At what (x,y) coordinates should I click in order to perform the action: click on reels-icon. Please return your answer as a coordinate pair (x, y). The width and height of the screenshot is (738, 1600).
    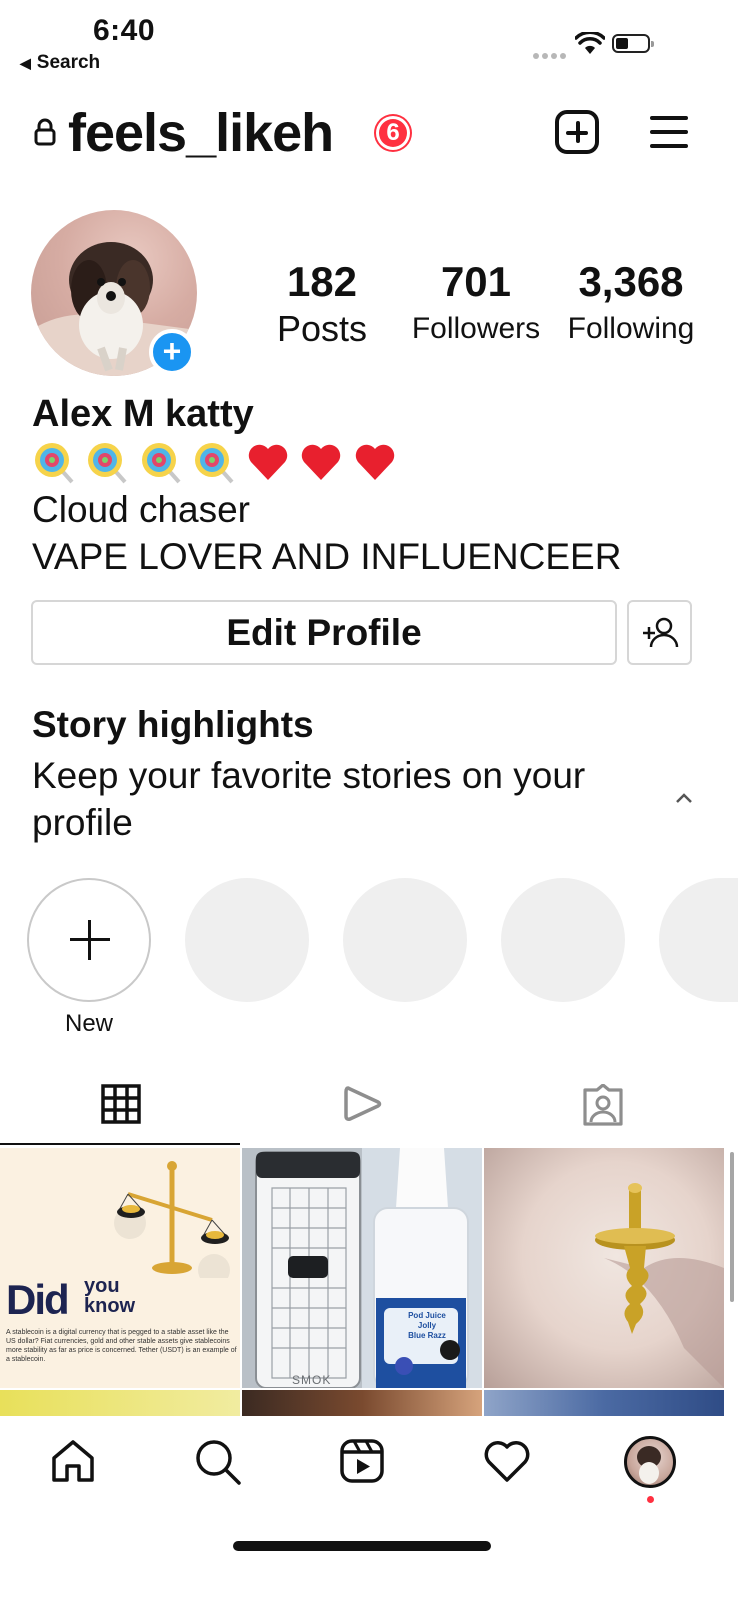
    Looking at the image, I should click on (362, 1461).